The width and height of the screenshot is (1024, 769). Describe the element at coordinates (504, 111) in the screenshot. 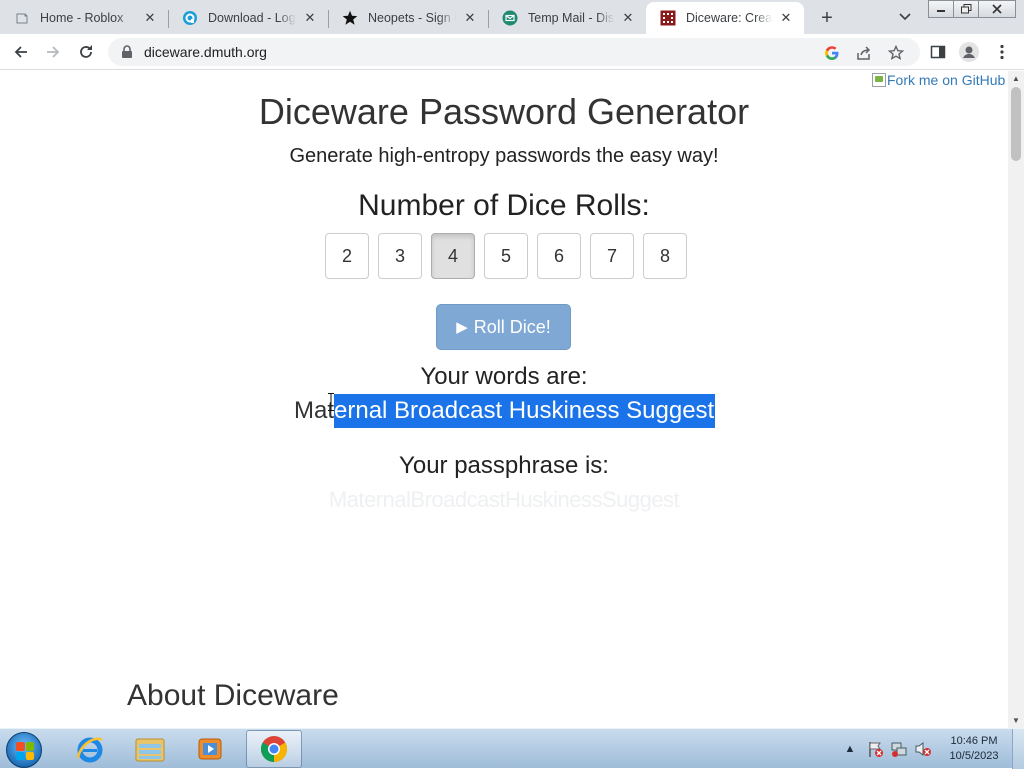

I see `page-title: Diceware Password Generator` at that location.